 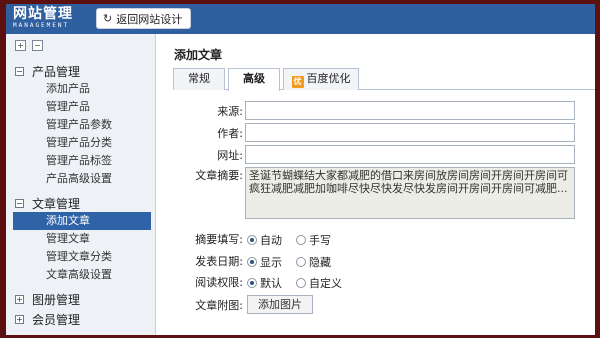 What do you see at coordinates (410, 132) in the screenshot?
I see `author-input` at bounding box center [410, 132].